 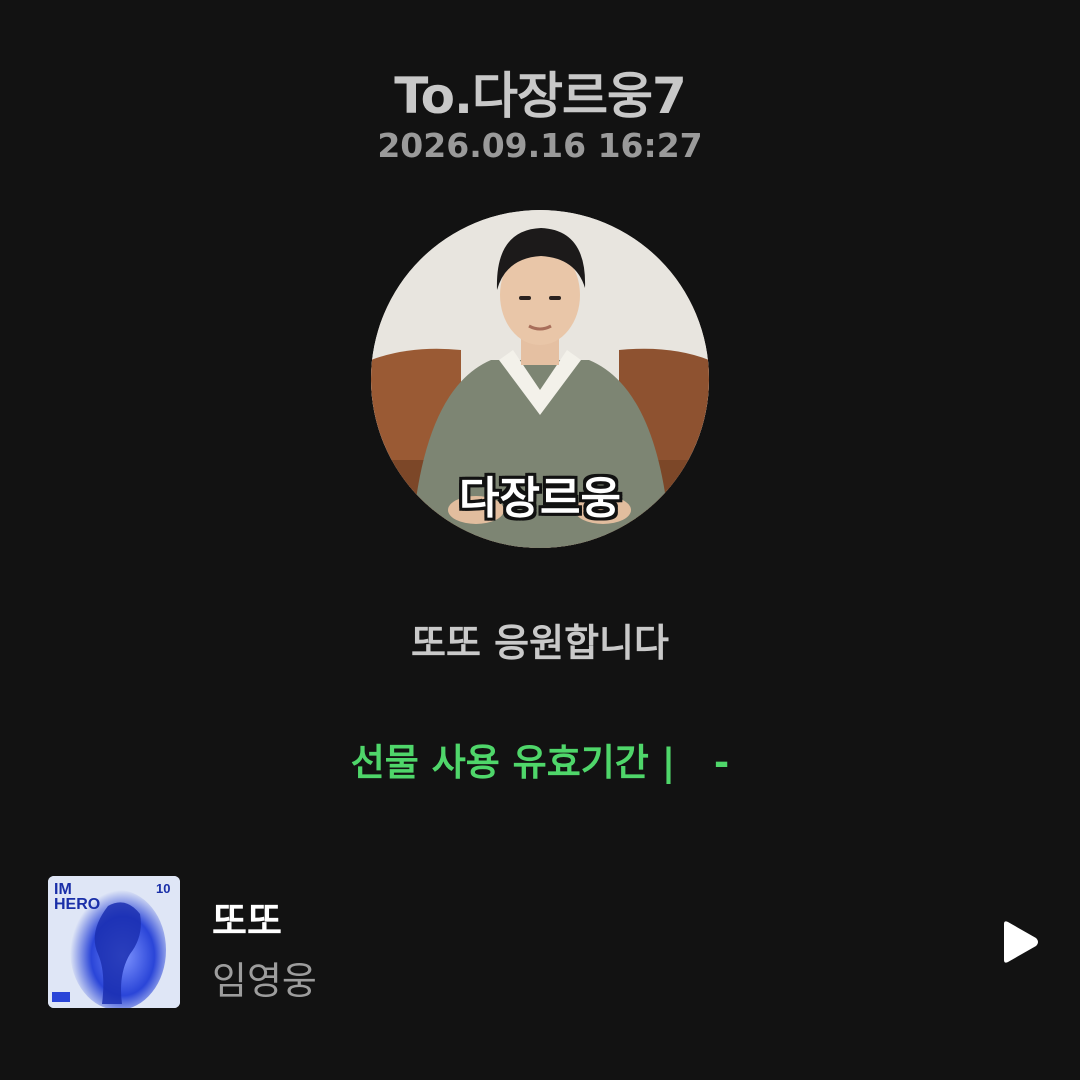 I want to click on gift-validity-period: 선물 사용 유효기간 | -, so click(x=540, y=762).